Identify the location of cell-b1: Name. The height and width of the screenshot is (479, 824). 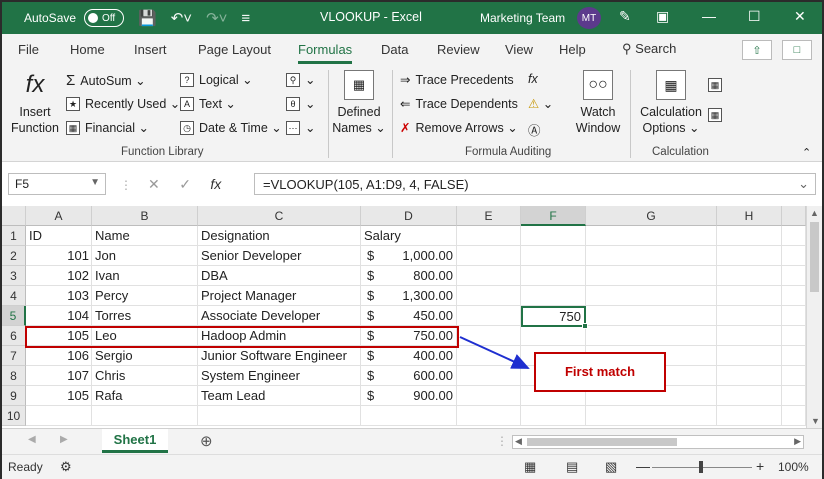
(145, 236).